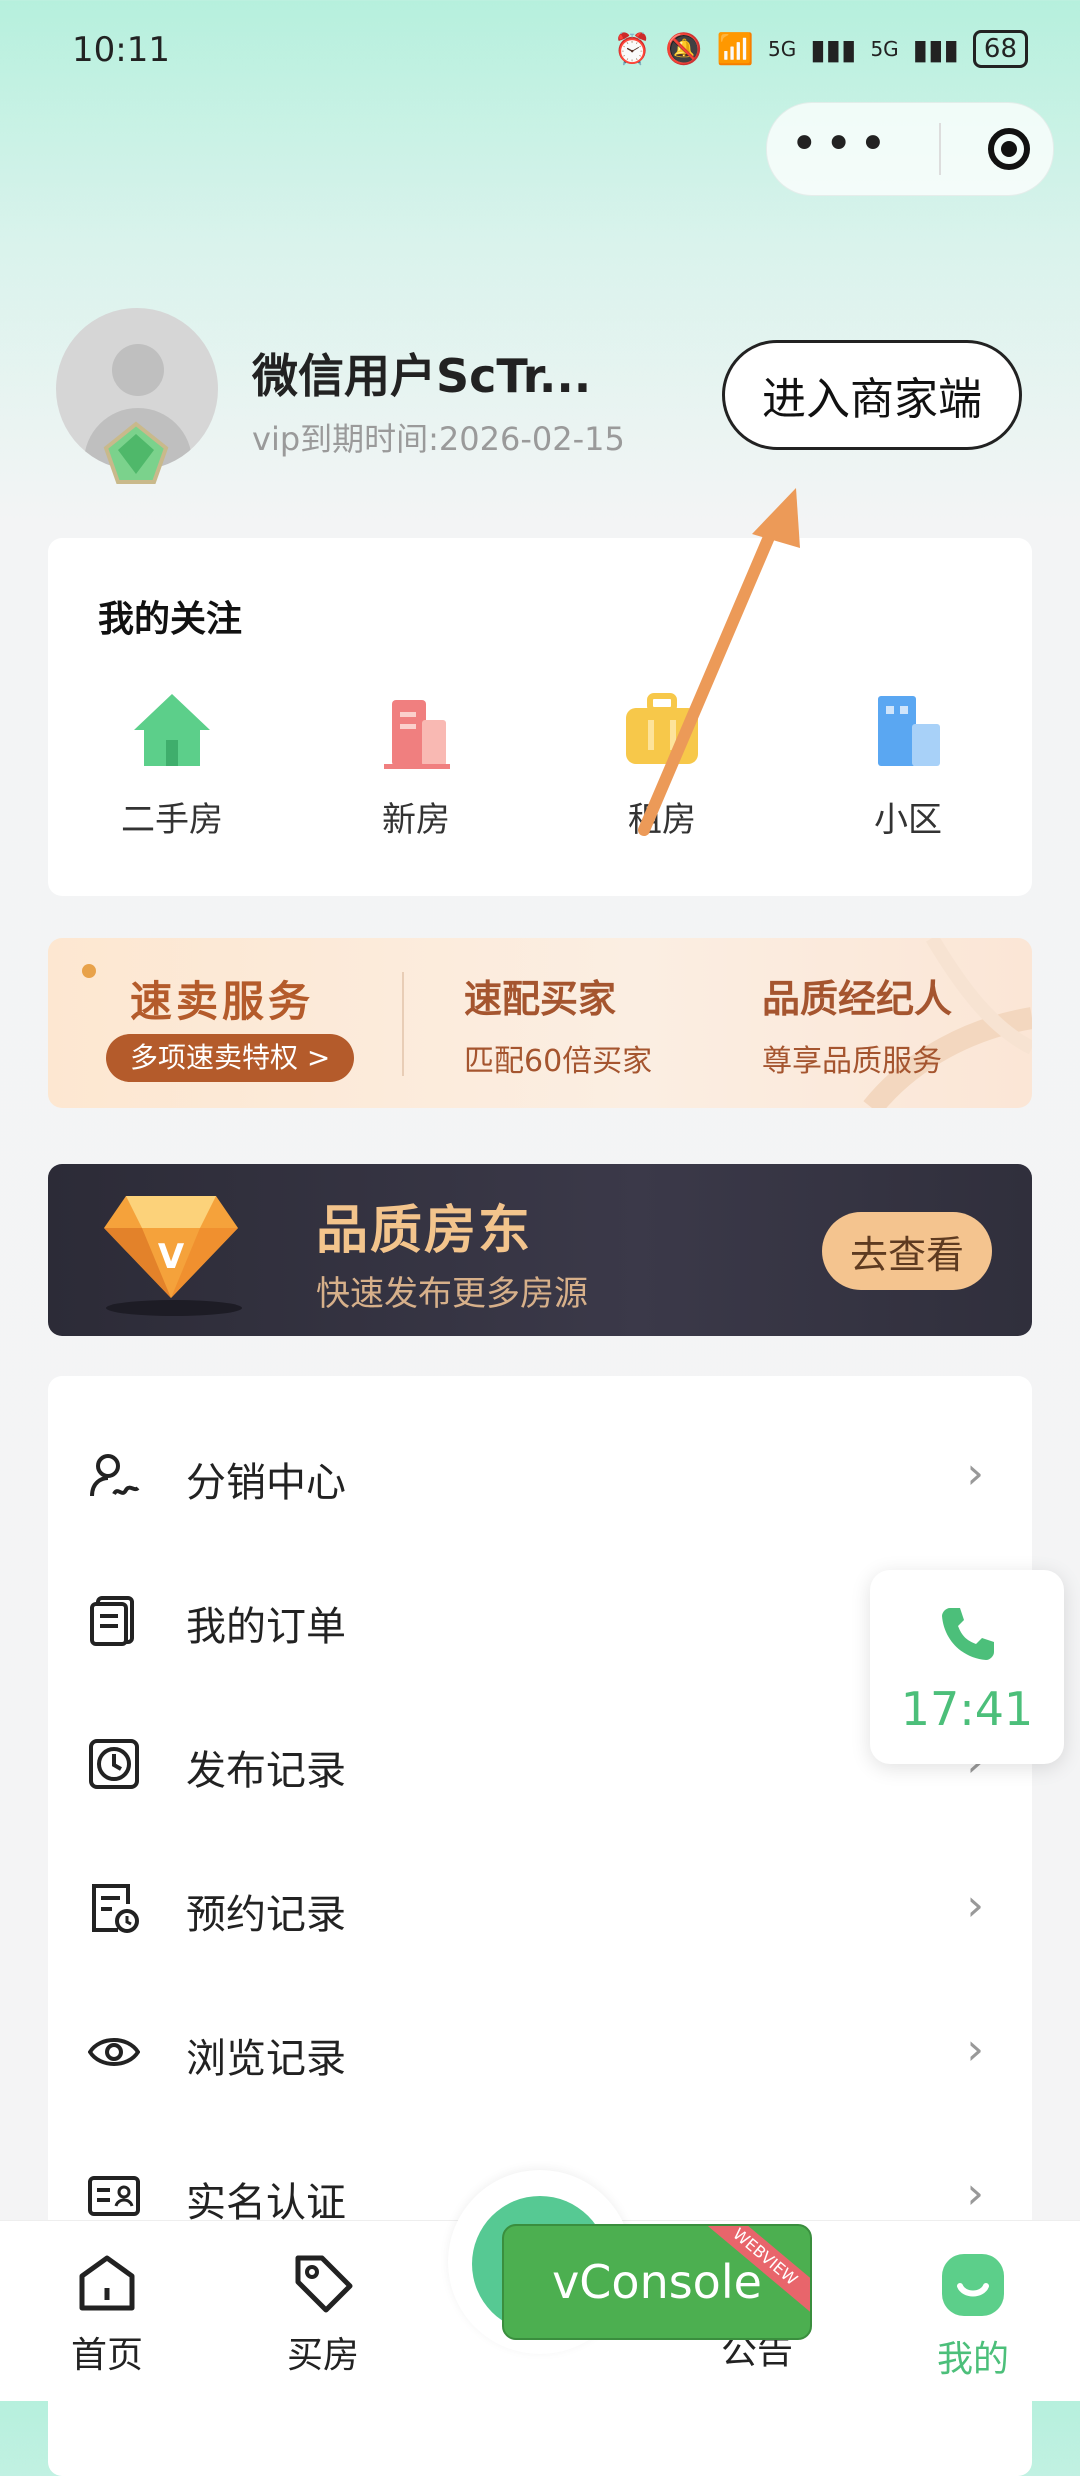 Image resolution: width=1080 pixels, height=2476 pixels. What do you see at coordinates (662, 765) in the screenshot?
I see `follow-item-rent: 租房` at bounding box center [662, 765].